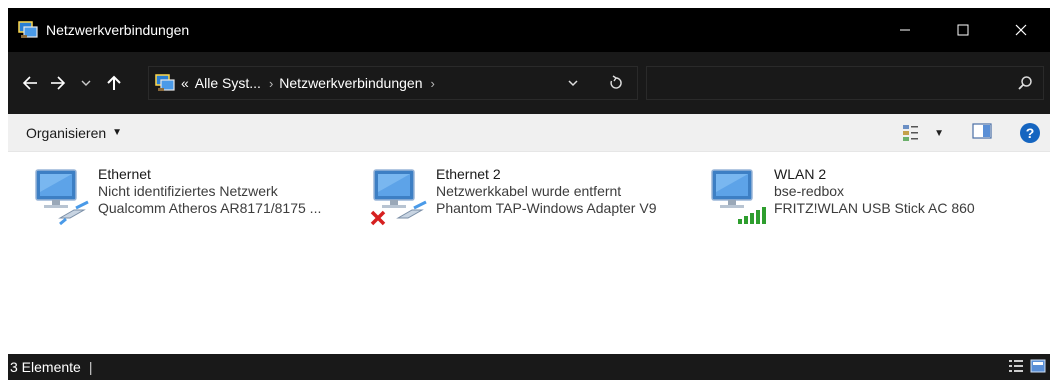 This screenshot has height=380, width=1050. What do you see at coordinates (1030, 133) in the screenshot?
I see `help-icon: ?` at bounding box center [1030, 133].